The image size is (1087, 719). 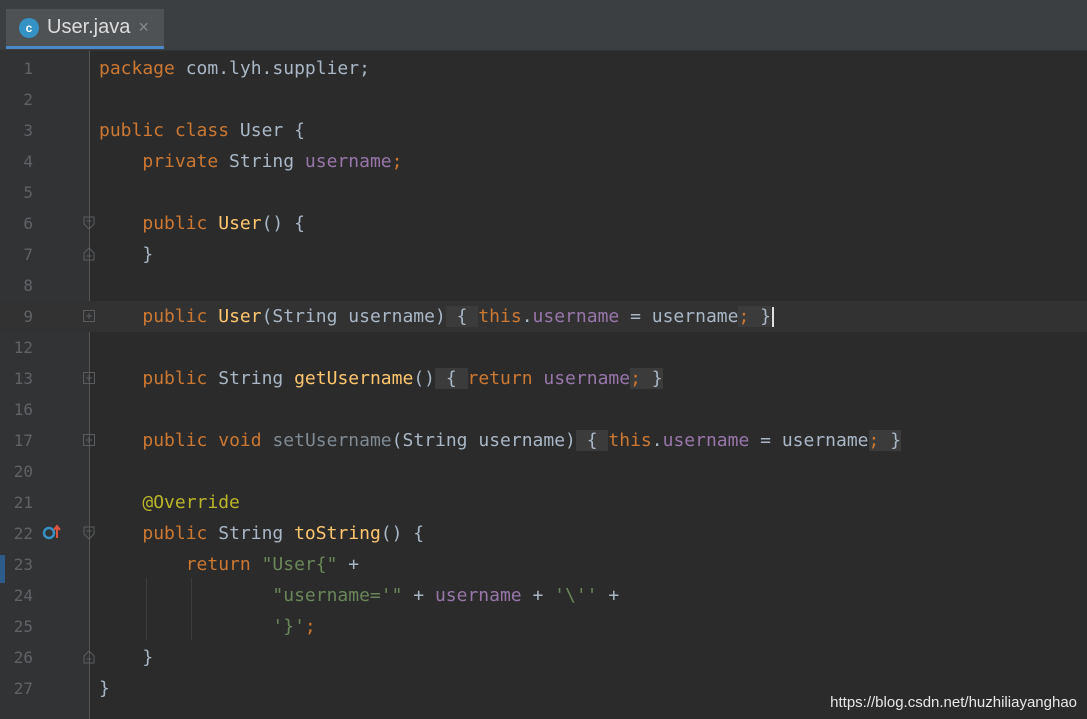 What do you see at coordinates (543, 161) in the screenshot?
I see `code-line: 4 private String username;` at bounding box center [543, 161].